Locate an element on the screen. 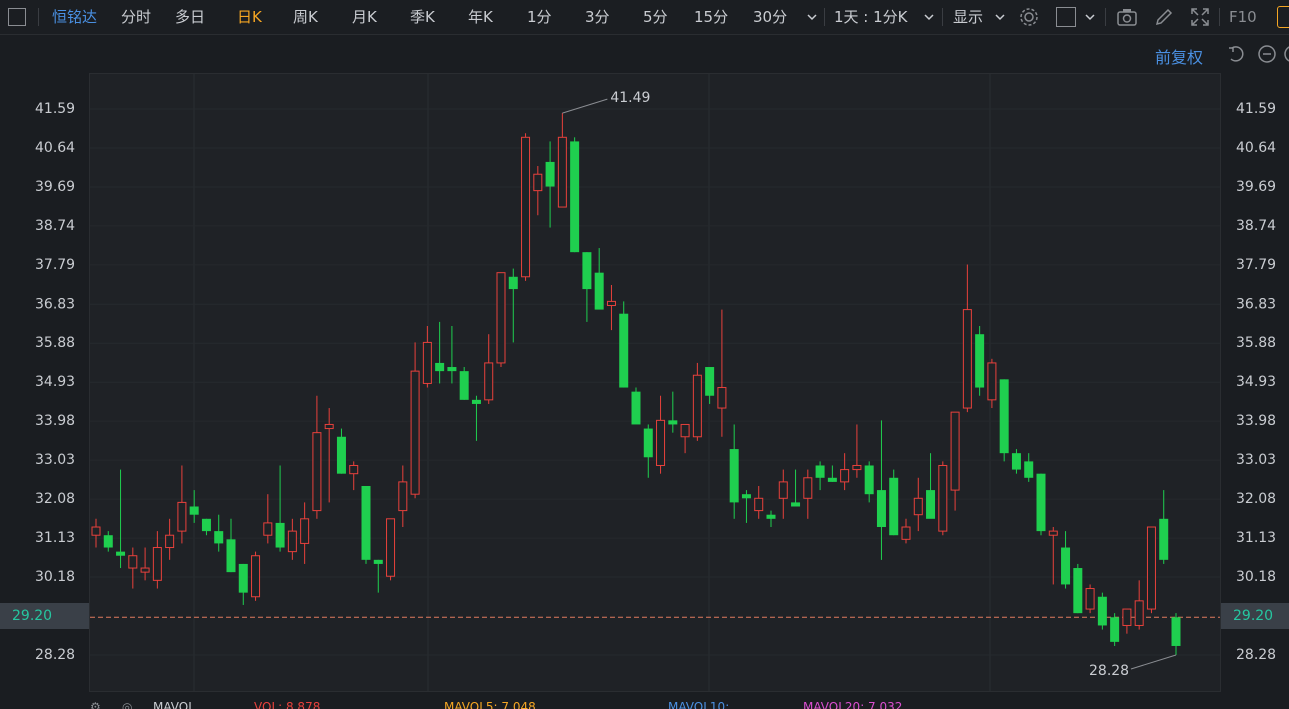  y-tick-label-left: 39.69 is located at coordinates (55, 187).